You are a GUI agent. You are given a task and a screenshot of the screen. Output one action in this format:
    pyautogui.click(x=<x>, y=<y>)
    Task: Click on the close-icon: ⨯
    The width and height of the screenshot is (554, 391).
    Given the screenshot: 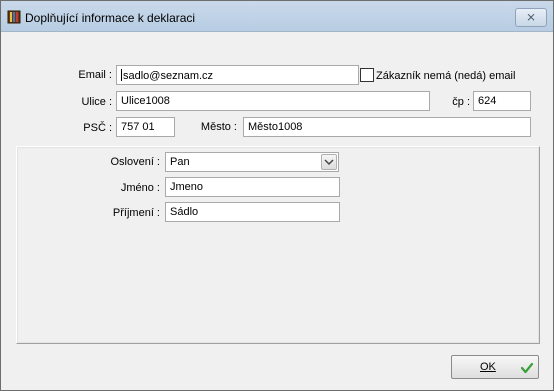 What is the action you would take?
    pyautogui.click(x=531, y=17)
    